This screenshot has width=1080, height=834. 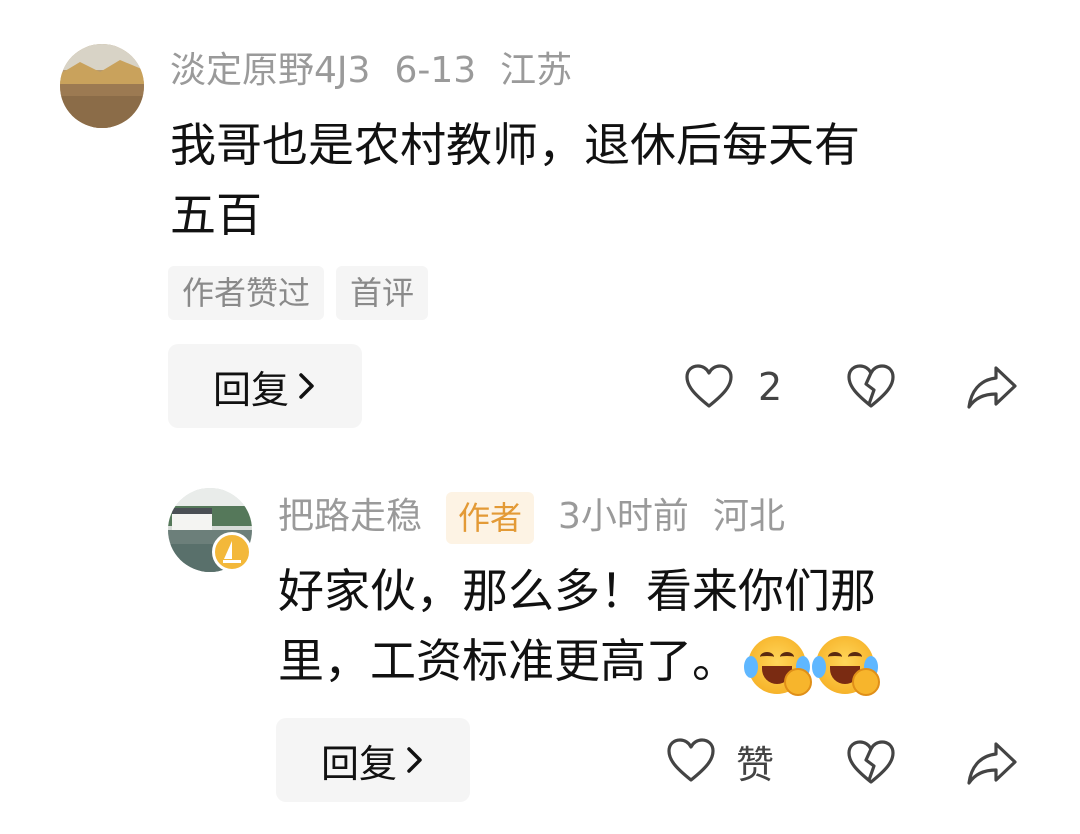 What do you see at coordinates (383, 71) in the screenshot?
I see `comment-meta: 淡定原野4J3 6-13 江苏` at bounding box center [383, 71].